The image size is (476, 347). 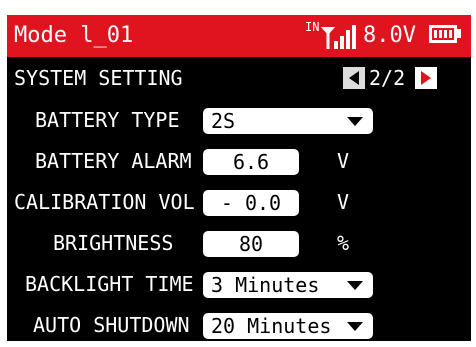 I want to click on auto-shutdown-select: 20 Minutes, so click(x=288, y=326).